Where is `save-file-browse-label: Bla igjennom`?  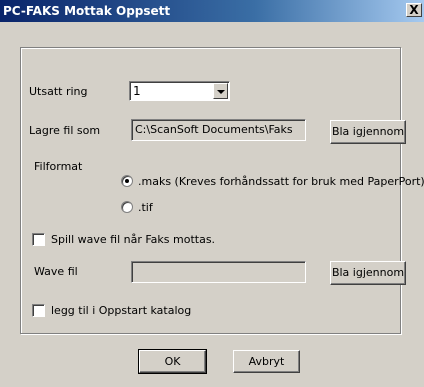 save-file-browse-label: Bla igjennom is located at coordinates (368, 131).